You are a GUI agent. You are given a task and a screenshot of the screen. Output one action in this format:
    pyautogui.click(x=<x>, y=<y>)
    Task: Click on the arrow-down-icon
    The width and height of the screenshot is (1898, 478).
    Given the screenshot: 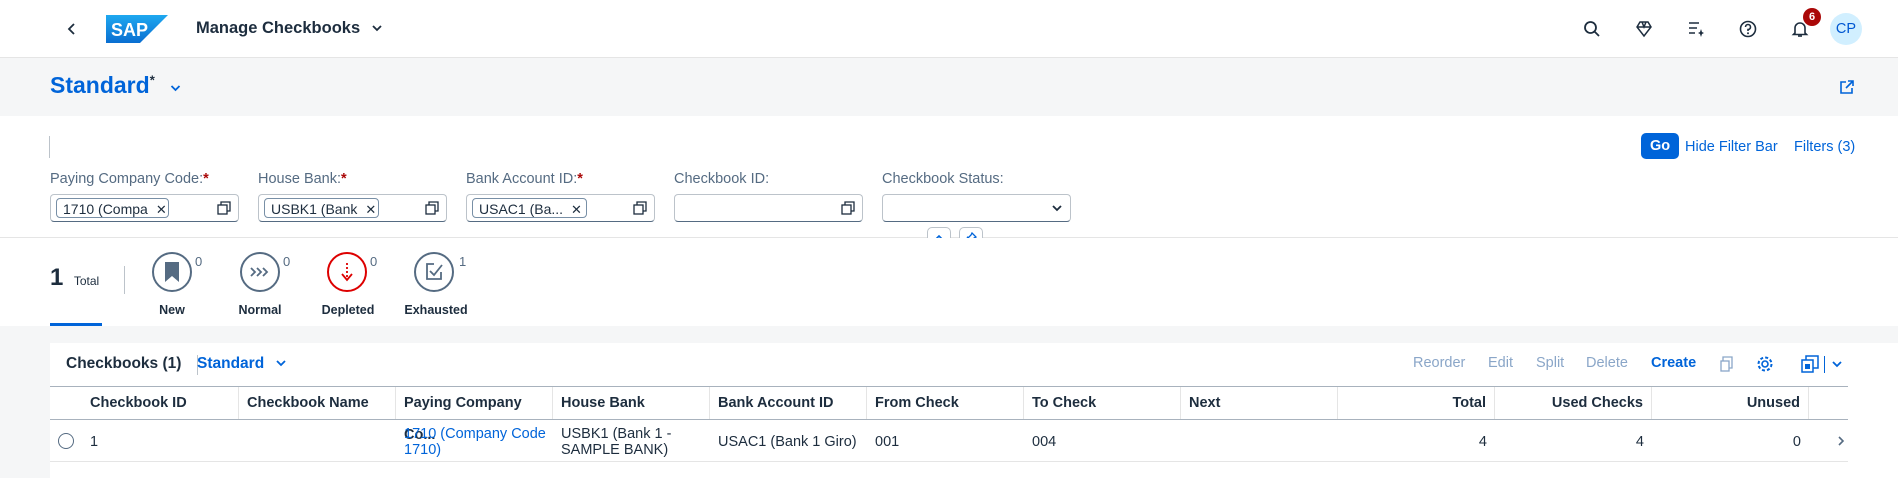 What is the action you would take?
    pyautogui.click(x=347, y=272)
    